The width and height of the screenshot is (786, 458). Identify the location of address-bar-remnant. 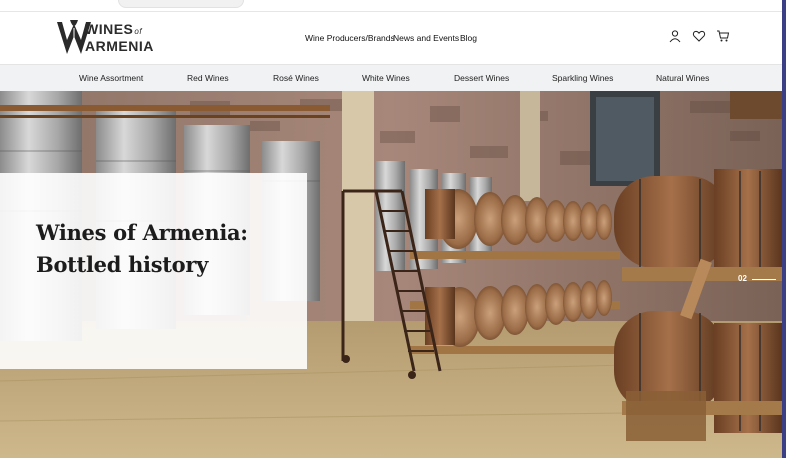
(181, 4).